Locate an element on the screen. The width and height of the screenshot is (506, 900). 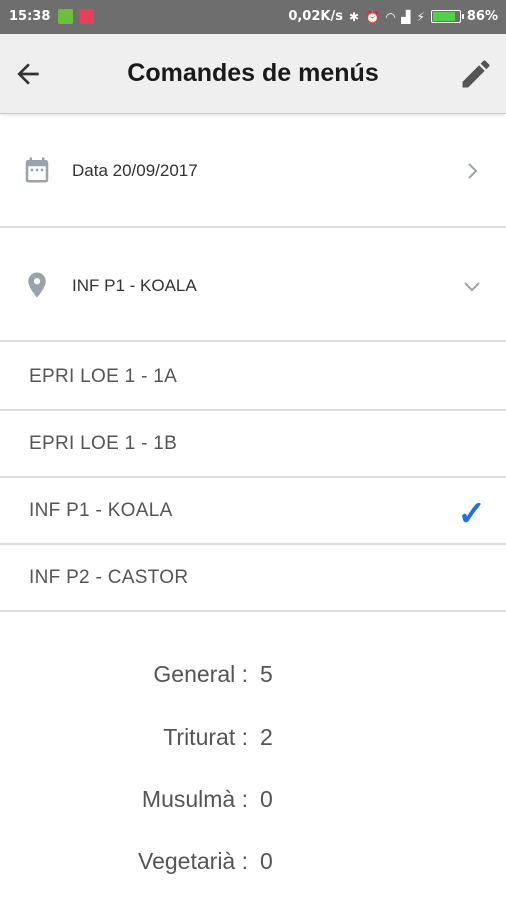
page-title: Comandes de menús is located at coordinates (253, 73).